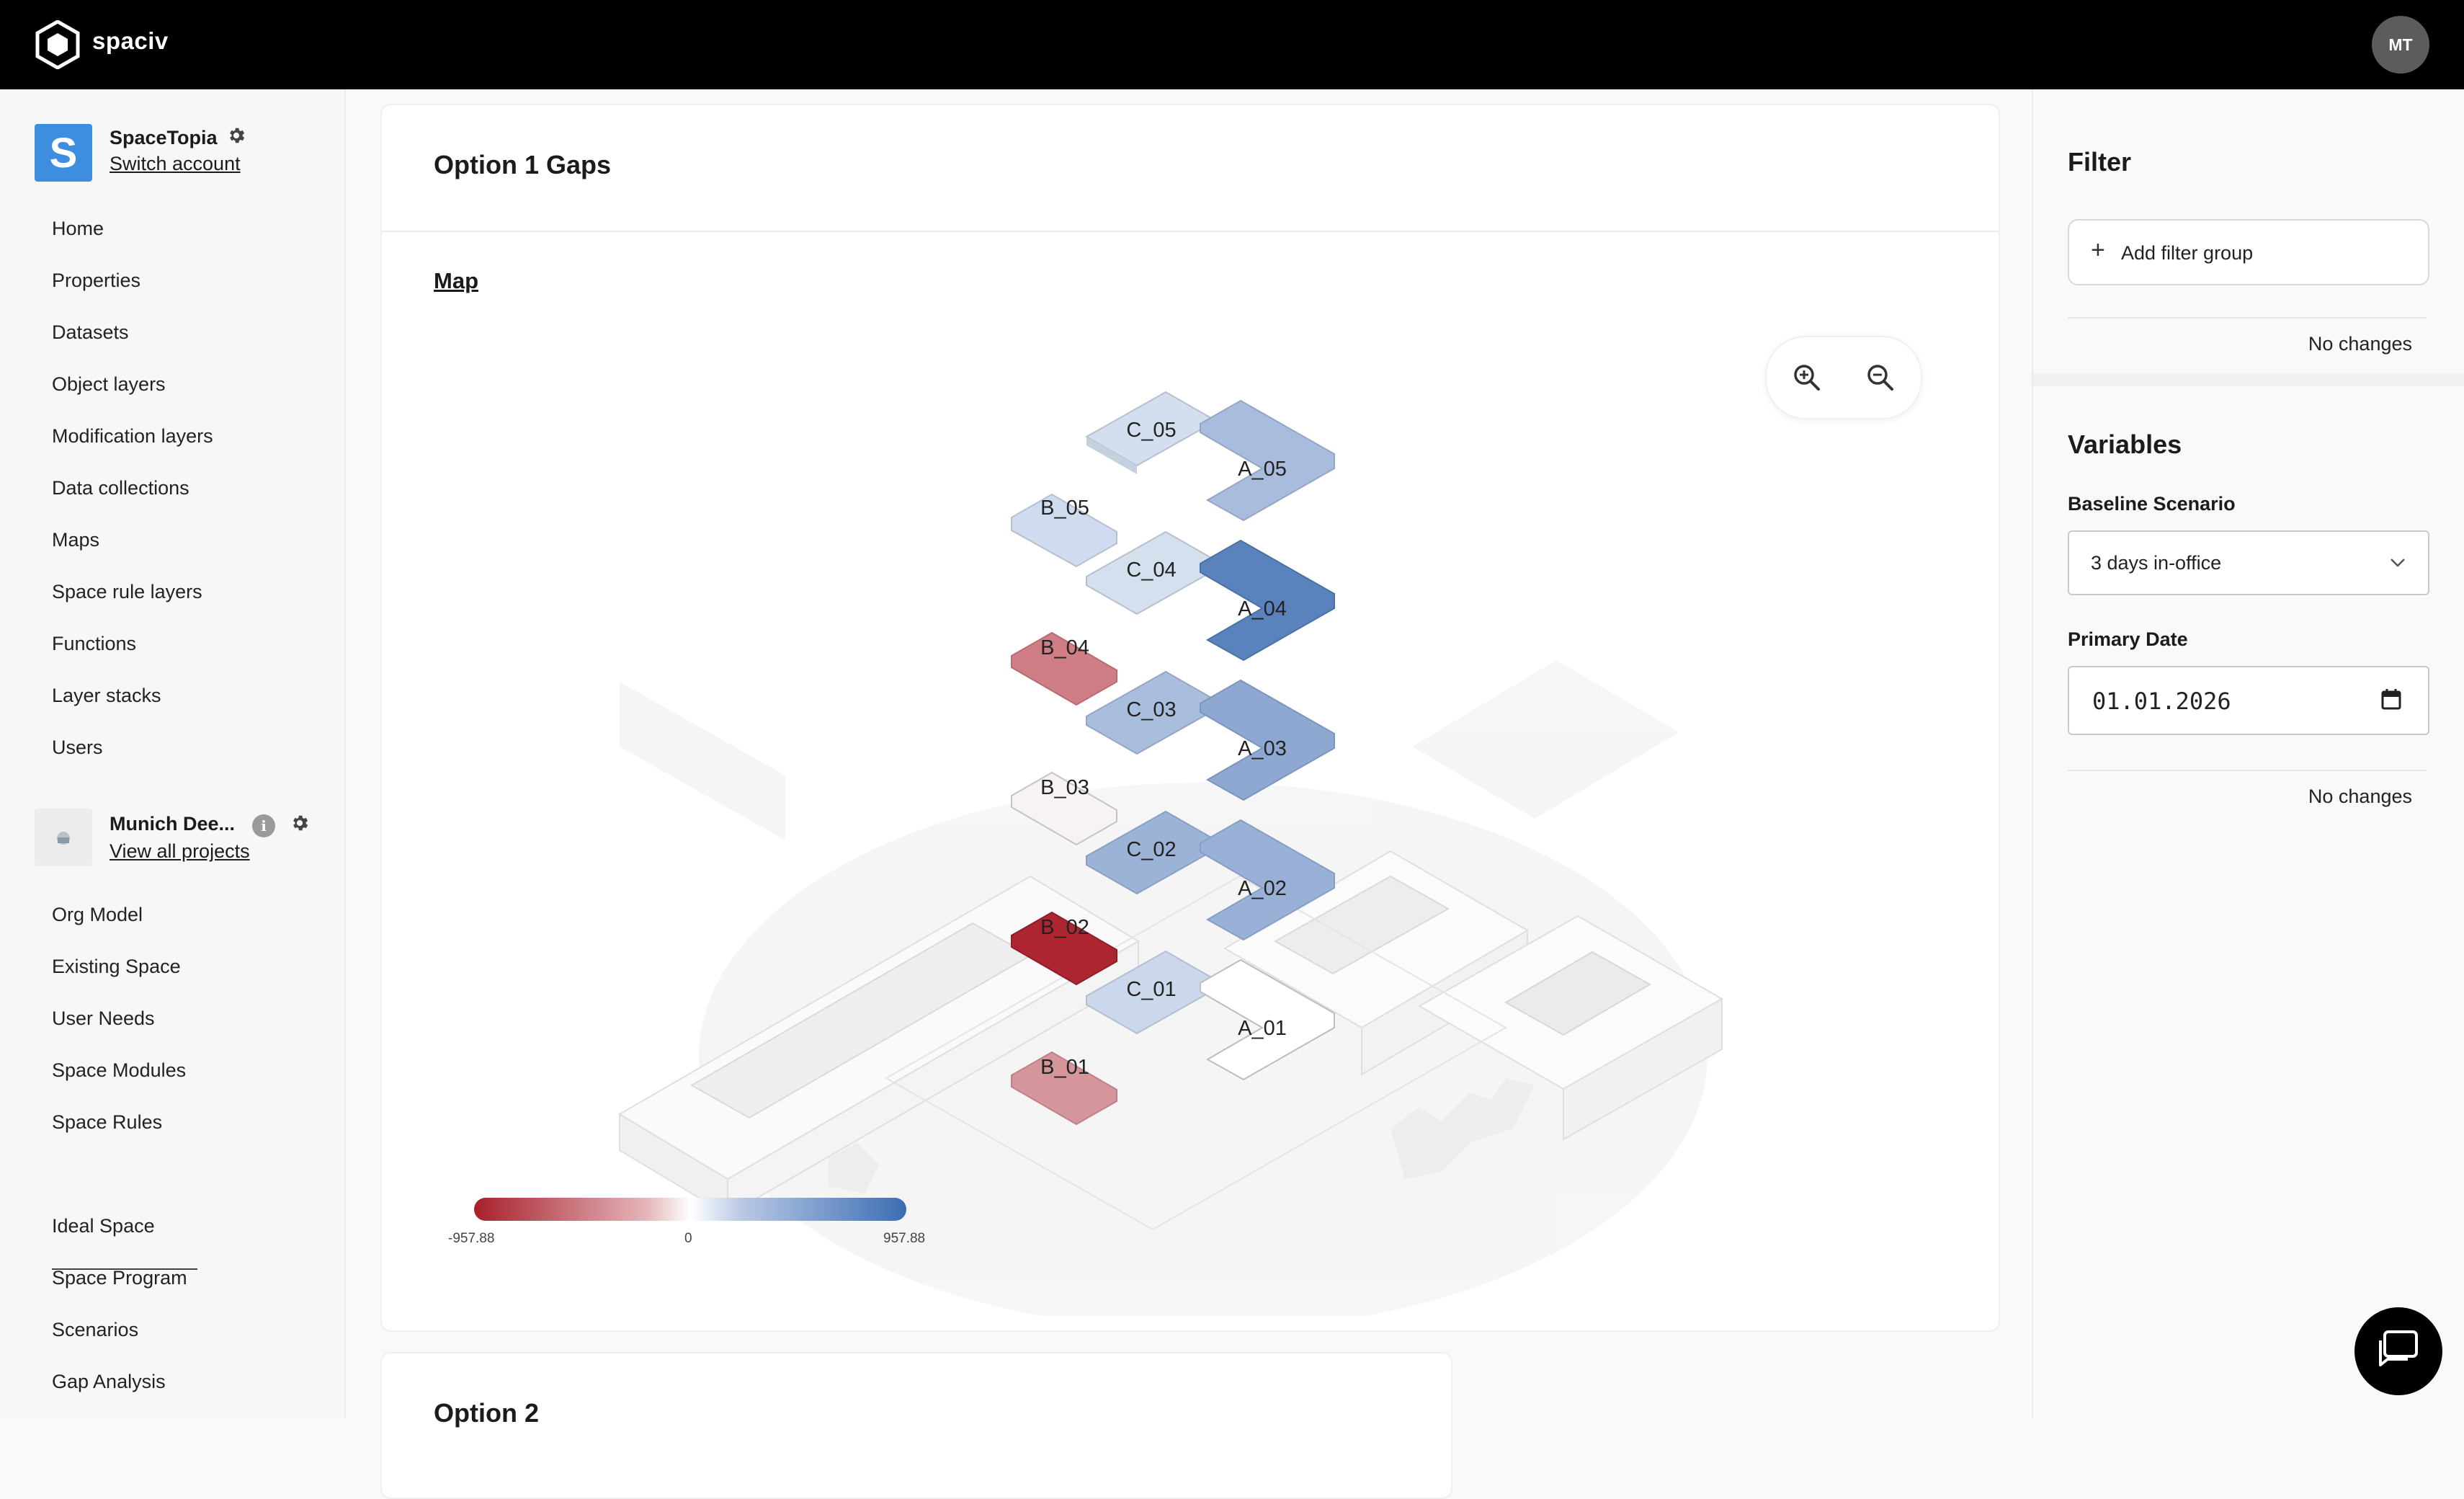  Describe the element at coordinates (523, 164) in the screenshot. I see `page-title: Option 1 Gaps` at that location.